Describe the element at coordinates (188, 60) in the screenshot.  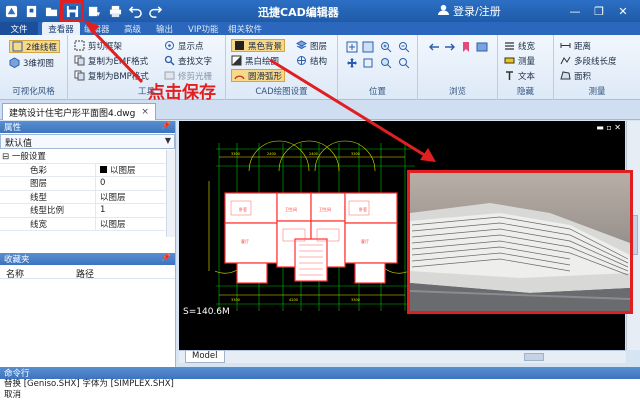
I see `find-text-button: 查找文字` at that location.